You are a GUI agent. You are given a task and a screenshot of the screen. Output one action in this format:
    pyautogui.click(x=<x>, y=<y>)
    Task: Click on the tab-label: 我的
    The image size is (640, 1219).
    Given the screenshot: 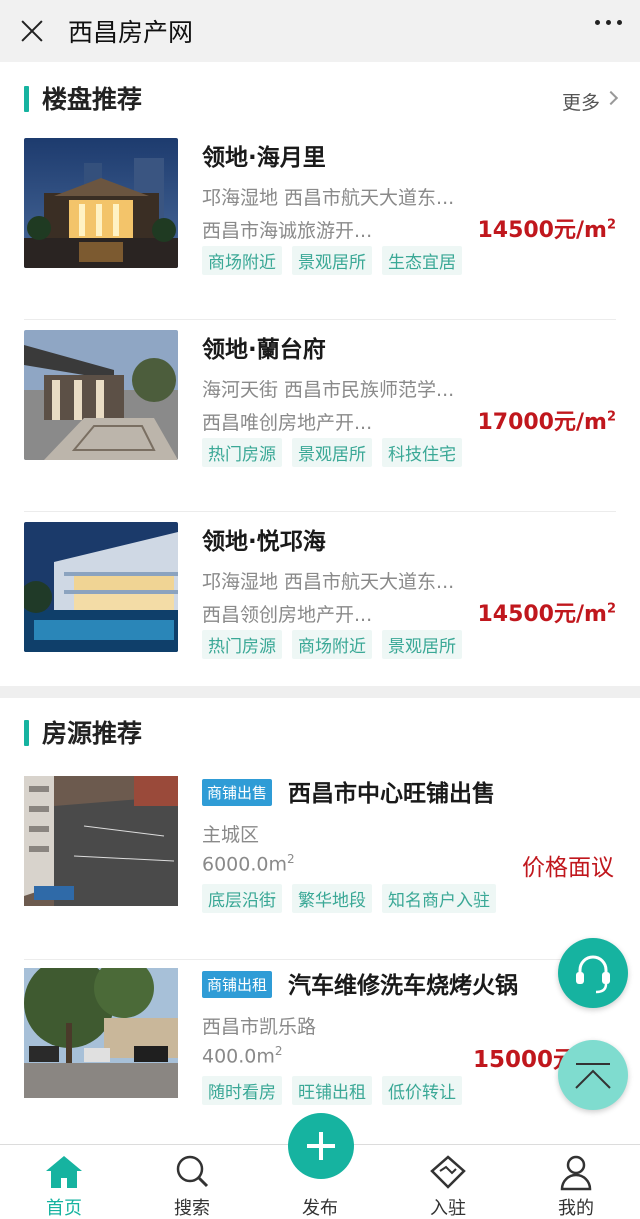 What is the action you would take?
    pyautogui.click(x=576, y=1208)
    